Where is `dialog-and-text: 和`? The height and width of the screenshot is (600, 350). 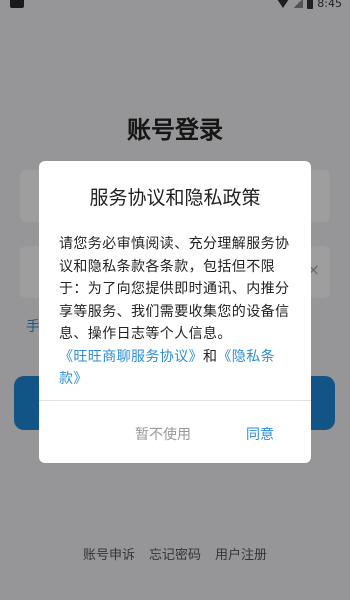 dialog-and-text: 和 is located at coordinates (210, 356).